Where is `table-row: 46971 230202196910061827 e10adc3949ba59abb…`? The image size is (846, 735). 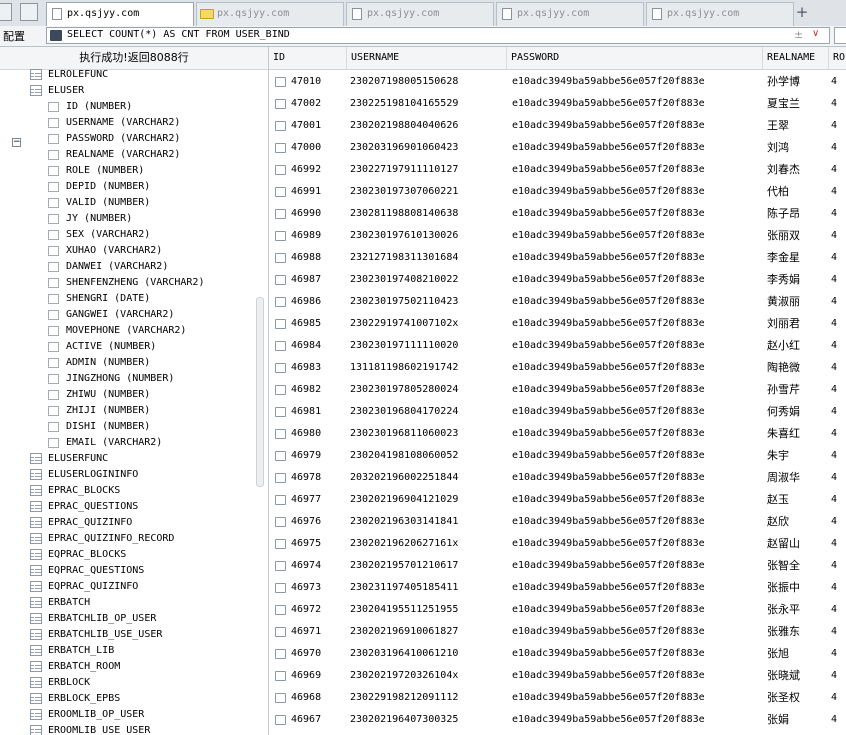
table-row: 46971 230202196910061827 e10adc3949ba59abb… is located at coordinates (557, 632).